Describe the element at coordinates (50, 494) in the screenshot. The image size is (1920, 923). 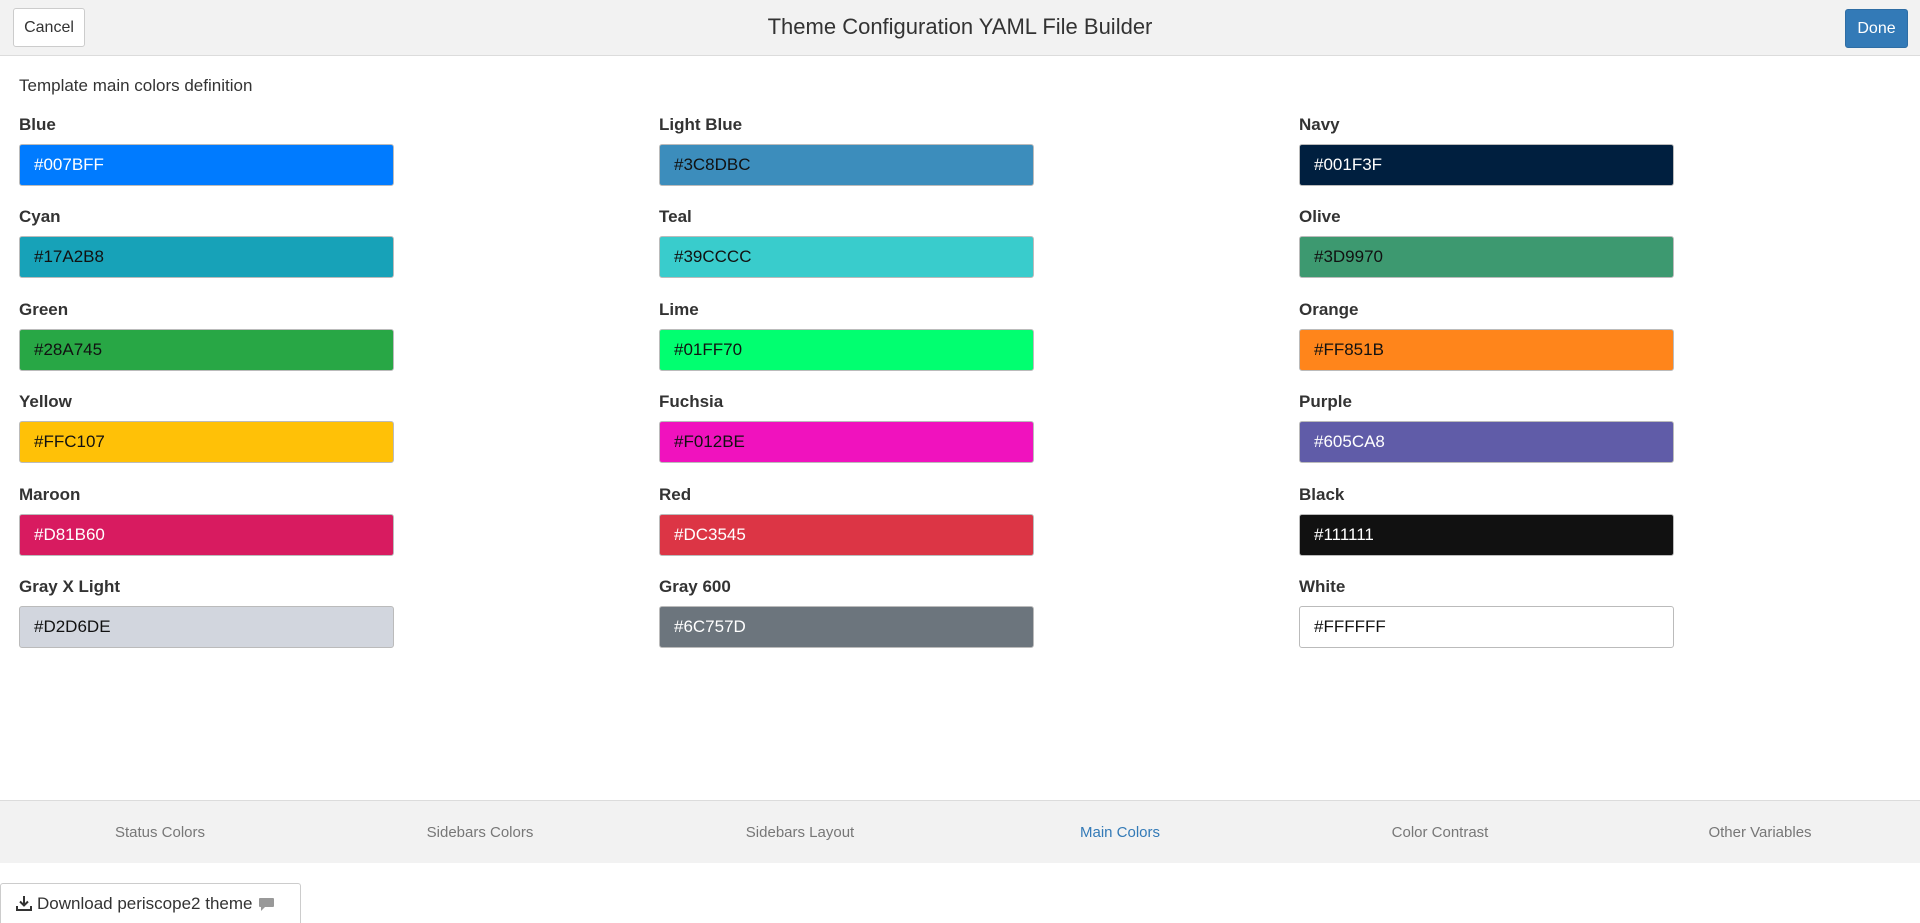
I see `color-label: Maroon` at that location.